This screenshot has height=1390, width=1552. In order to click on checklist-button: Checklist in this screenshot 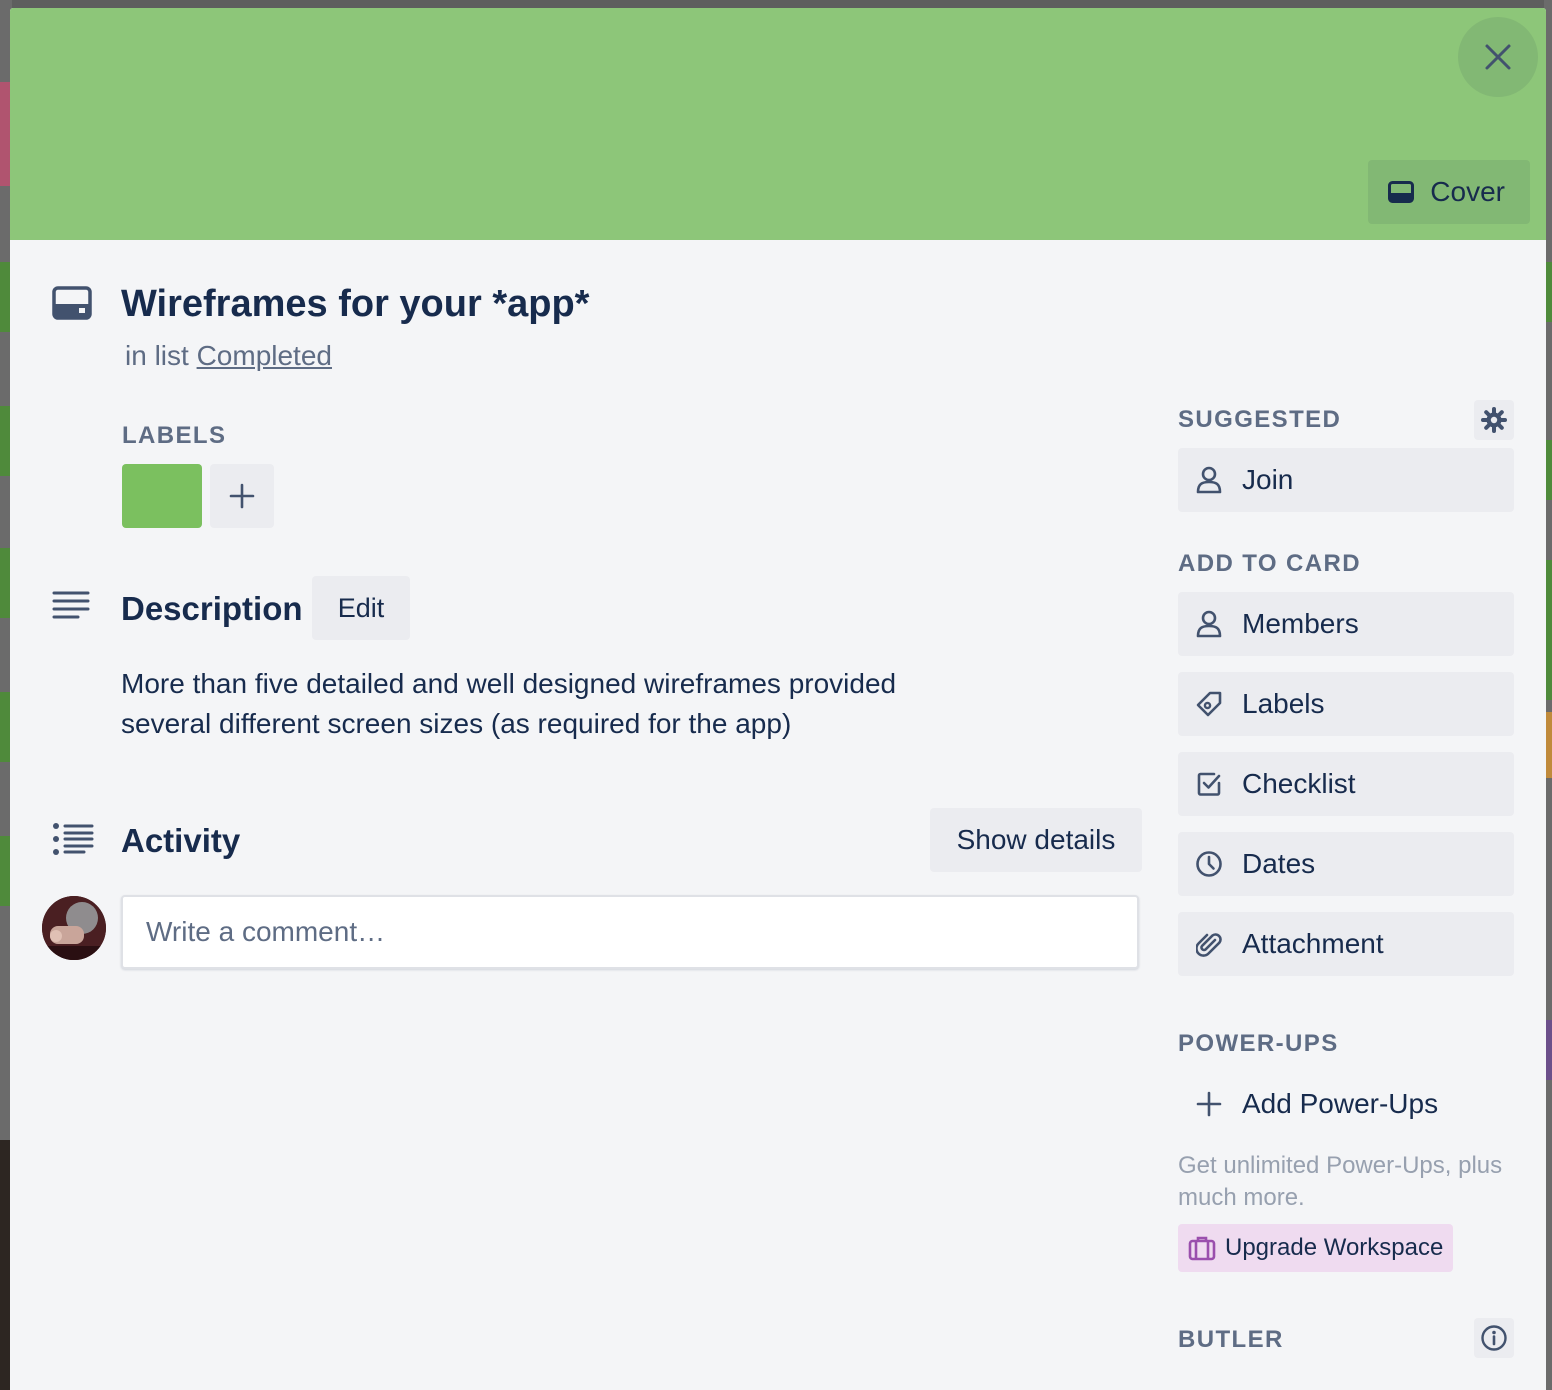, I will do `click(1346, 784)`.